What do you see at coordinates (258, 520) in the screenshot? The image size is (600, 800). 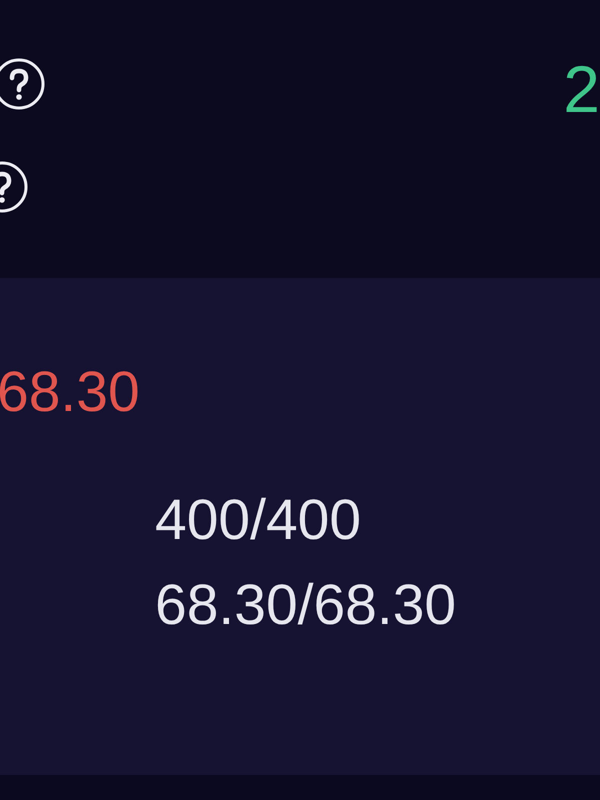 I see `quantity-text: 400/400` at bounding box center [258, 520].